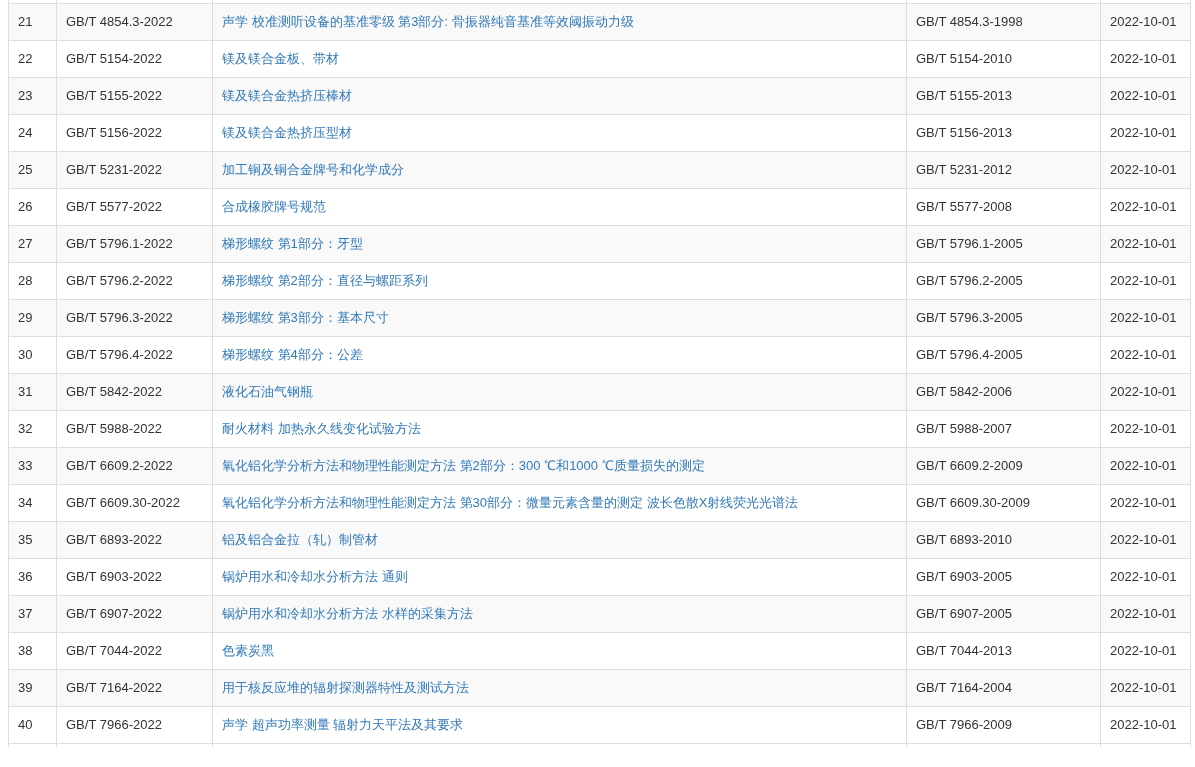  I want to click on replaced-standard-code: GB/T 6907-2005, so click(1003, 613).